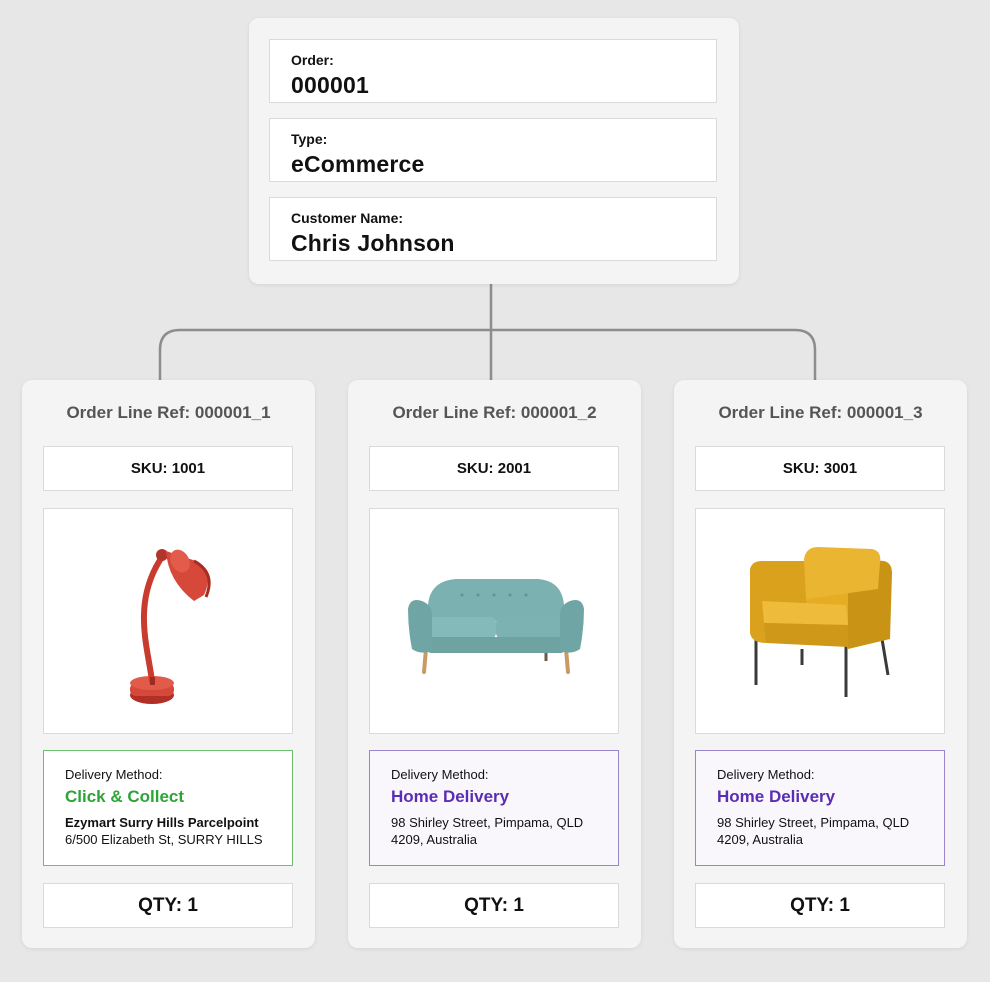 The width and height of the screenshot is (990, 982). I want to click on delivery-address-line2: 6/500 Elizabeth St, SURRY HILLS, so click(164, 839).